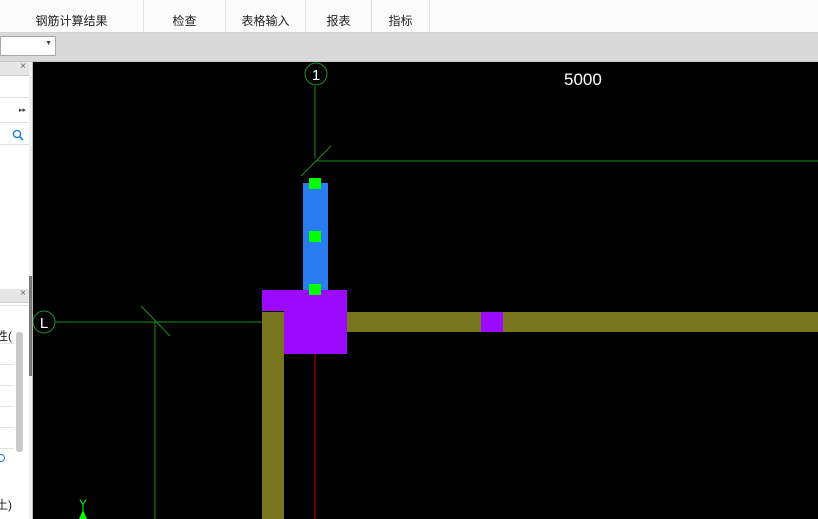 The image size is (818, 519). I want to click on axis-label-1: 1, so click(316, 75).